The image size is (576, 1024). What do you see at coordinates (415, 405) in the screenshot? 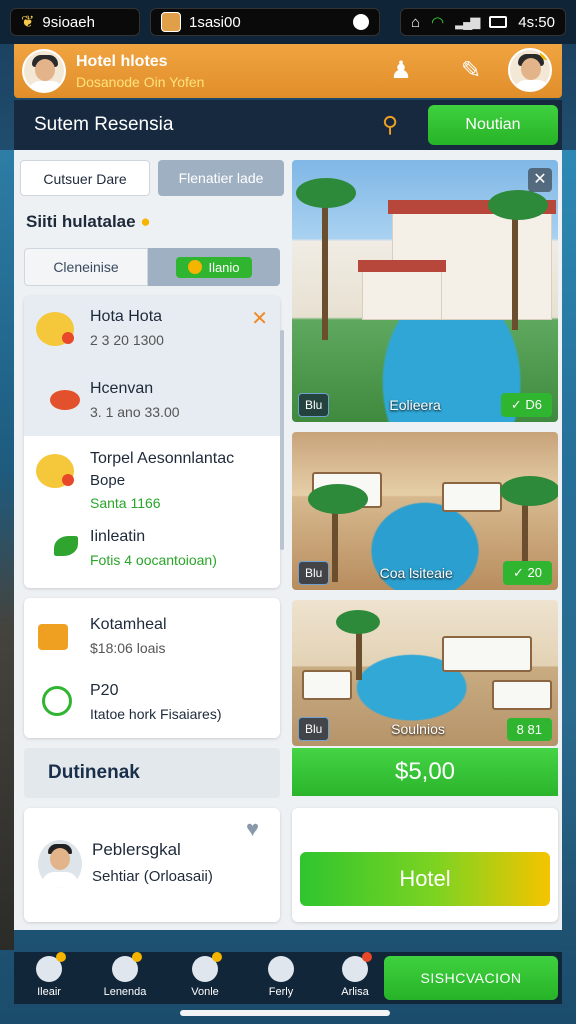
I see `photo-label: Eolieera` at bounding box center [415, 405].